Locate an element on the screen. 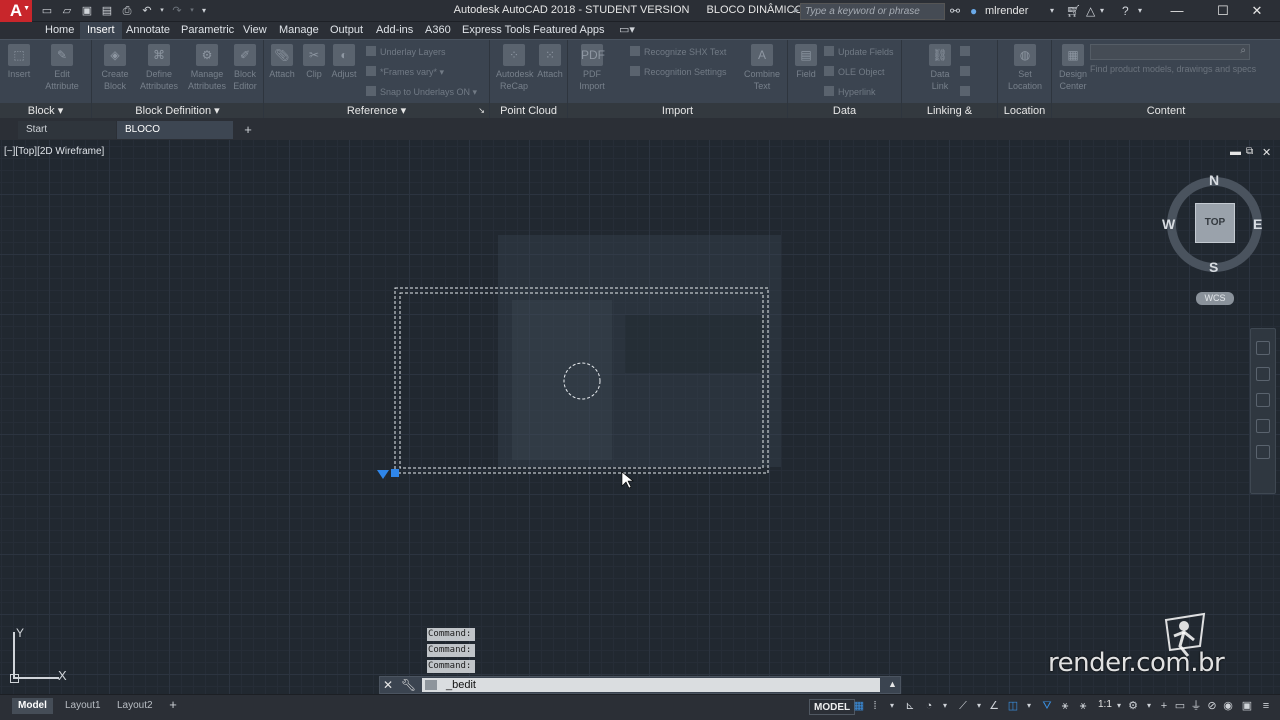 This screenshot has width=1280, height=720. grip-square-icon is located at coordinates (395, 473).